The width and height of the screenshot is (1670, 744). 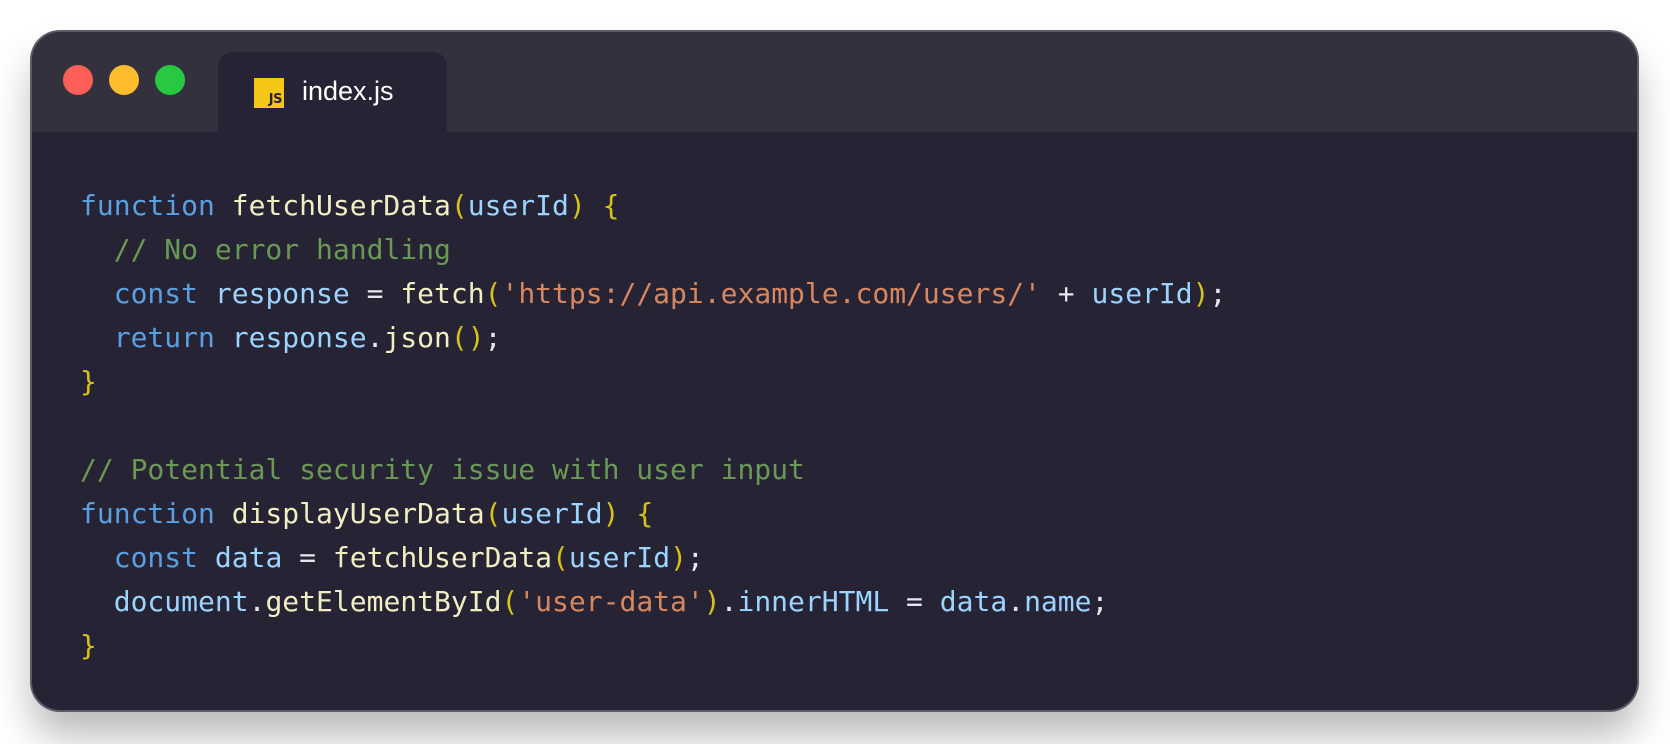 What do you see at coordinates (348, 91) in the screenshot?
I see `tab-label: index.js` at bounding box center [348, 91].